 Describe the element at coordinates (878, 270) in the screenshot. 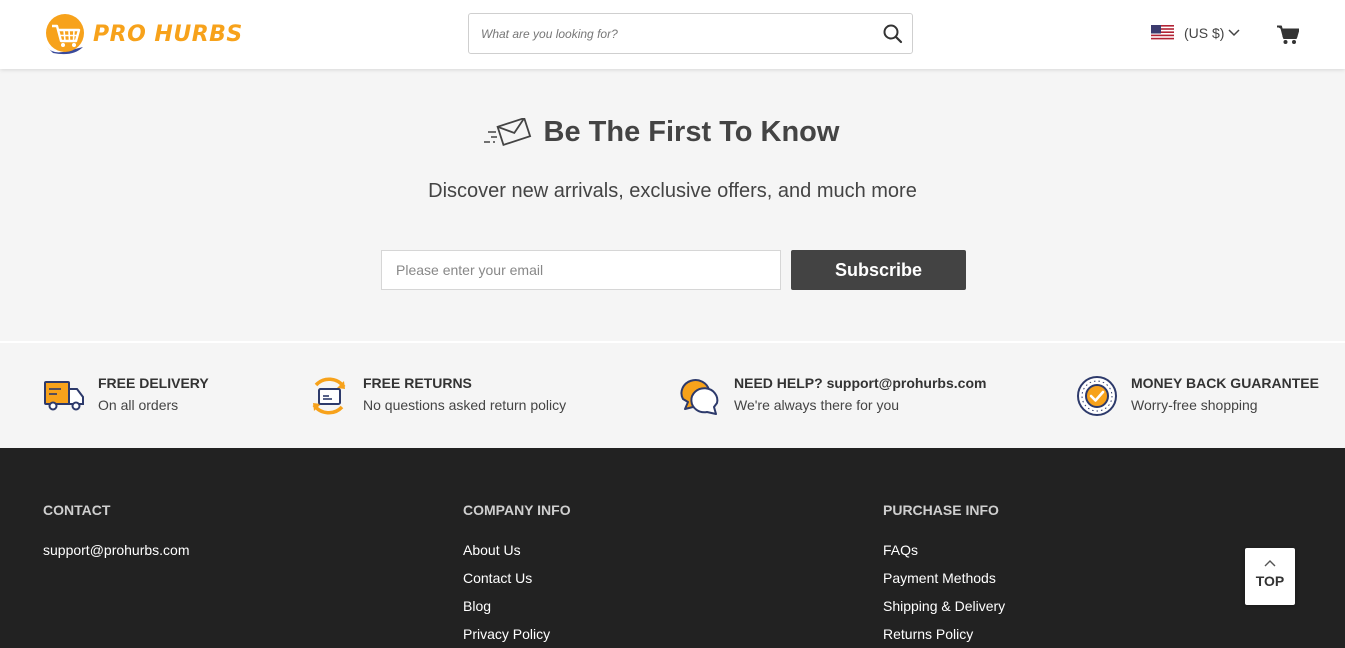

I see `subscribe-button: Subscribe` at that location.